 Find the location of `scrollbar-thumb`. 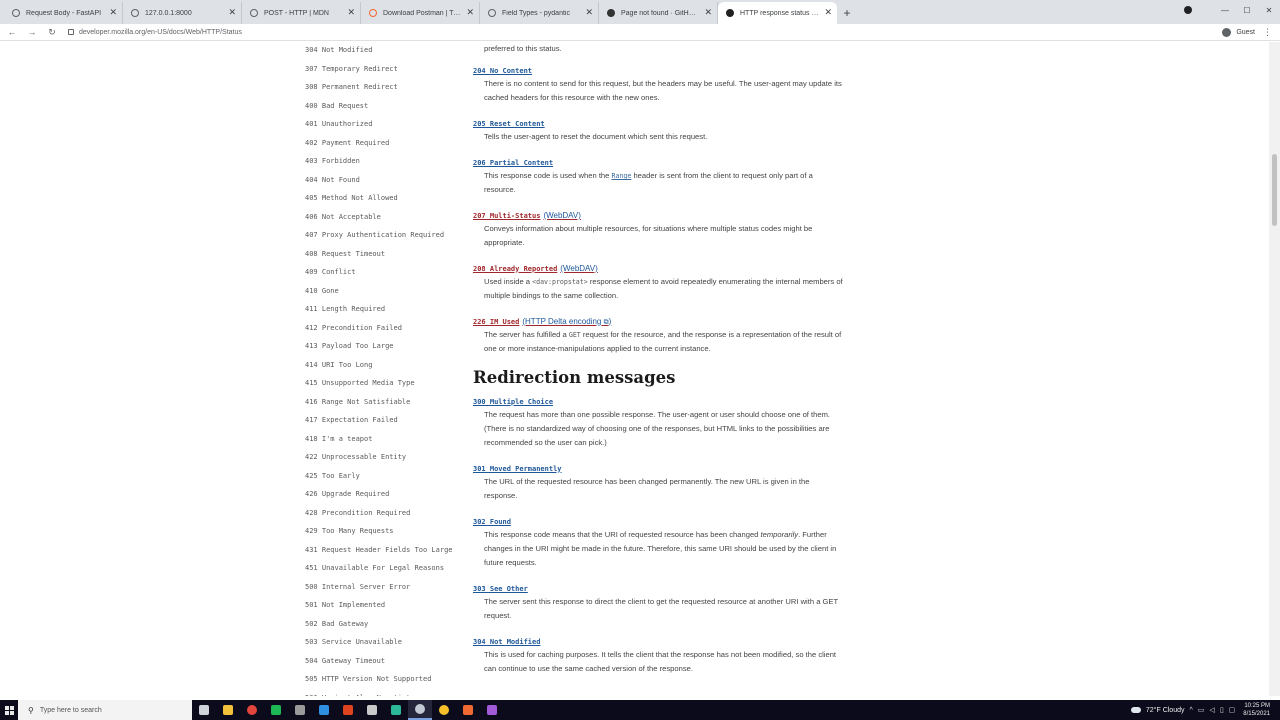

scrollbar-thumb is located at coordinates (1274, 190).